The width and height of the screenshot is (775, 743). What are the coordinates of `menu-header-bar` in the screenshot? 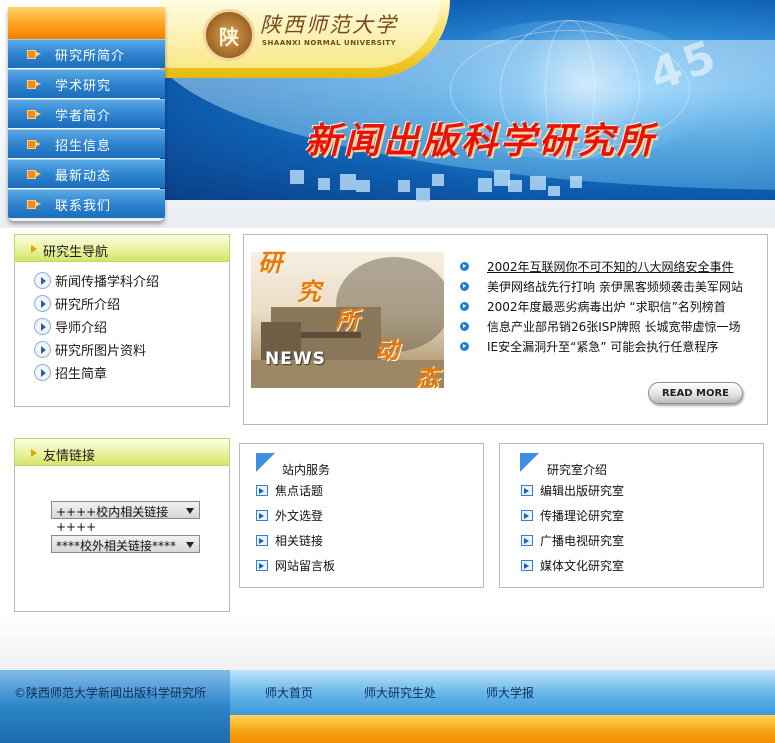 It's located at (86, 23).